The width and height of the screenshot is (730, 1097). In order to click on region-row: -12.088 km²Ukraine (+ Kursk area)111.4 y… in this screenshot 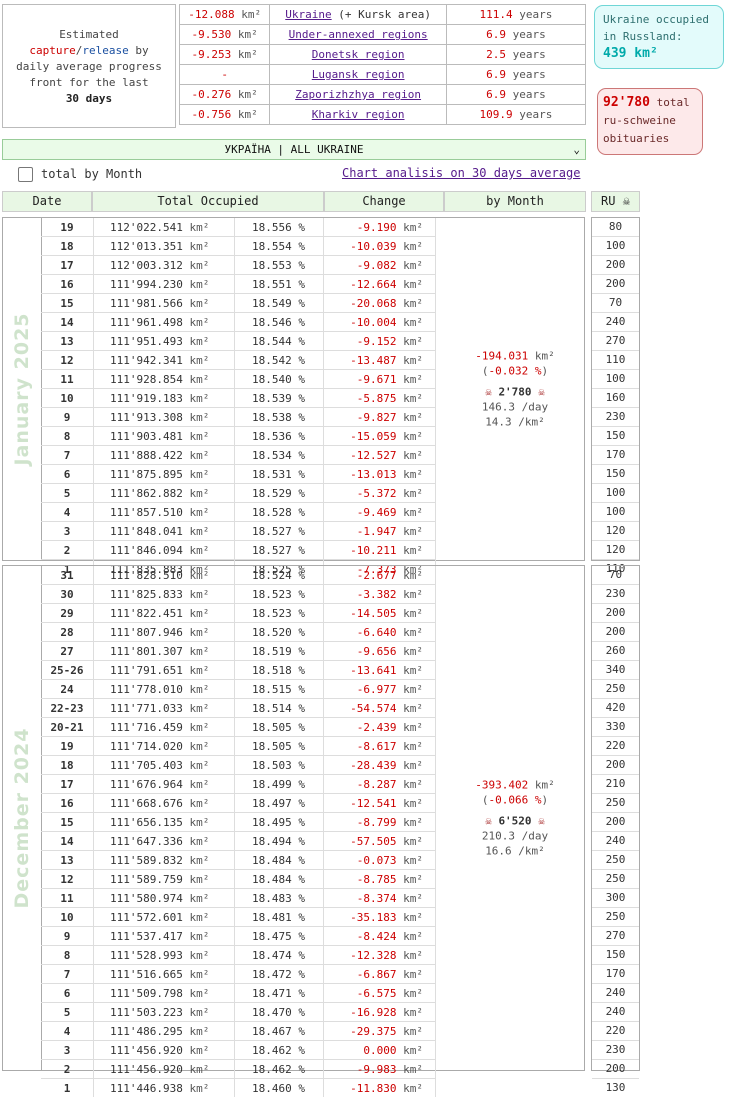, I will do `click(383, 15)`.